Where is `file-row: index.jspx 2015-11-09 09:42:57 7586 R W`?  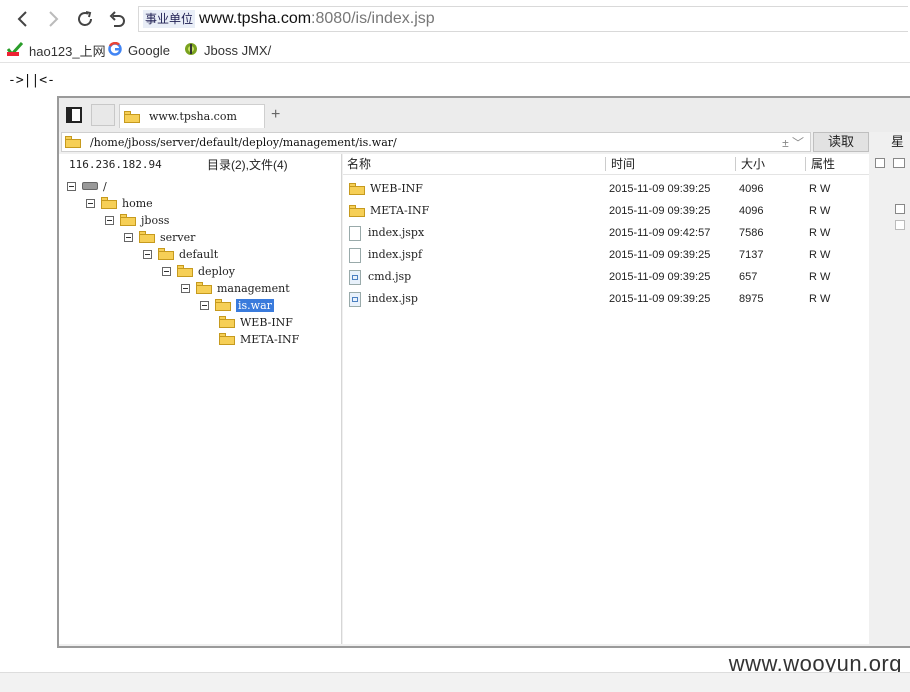
file-row: index.jspx 2015-11-09 09:42:57 7586 R W is located at coordinates (606, 233).